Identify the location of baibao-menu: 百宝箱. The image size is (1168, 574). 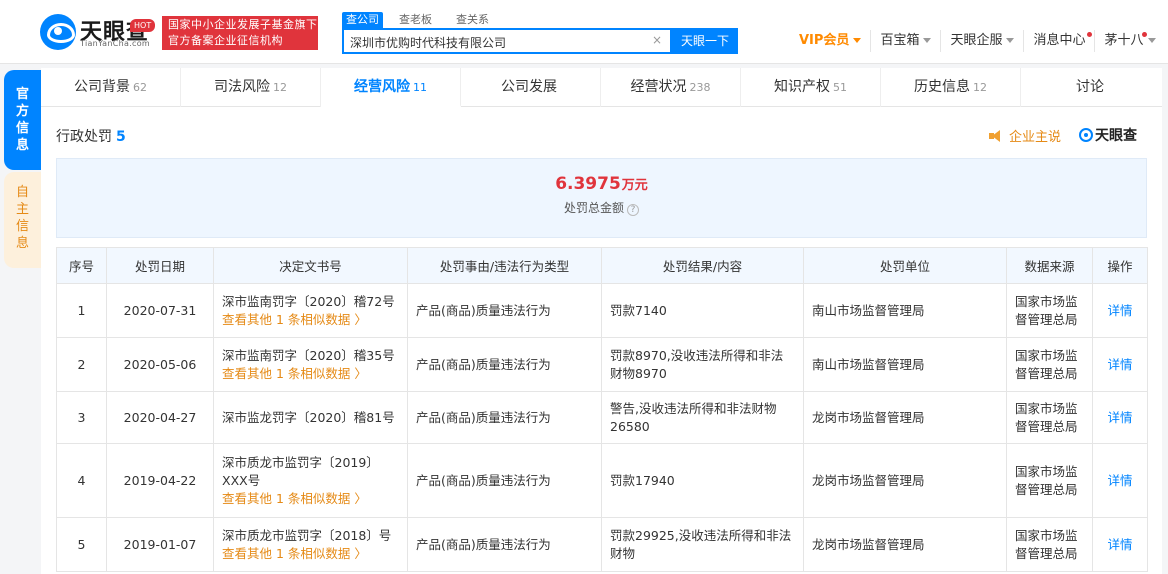
(906, 41).